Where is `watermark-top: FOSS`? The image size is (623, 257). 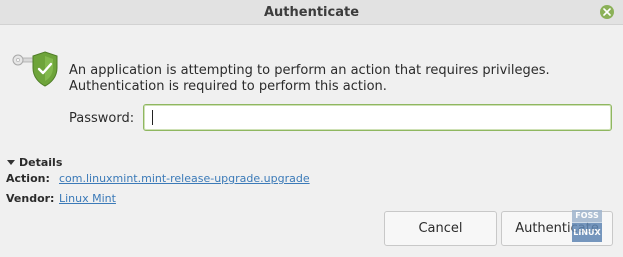
watermark-top: FOSS is located at coordinates (587, 216).